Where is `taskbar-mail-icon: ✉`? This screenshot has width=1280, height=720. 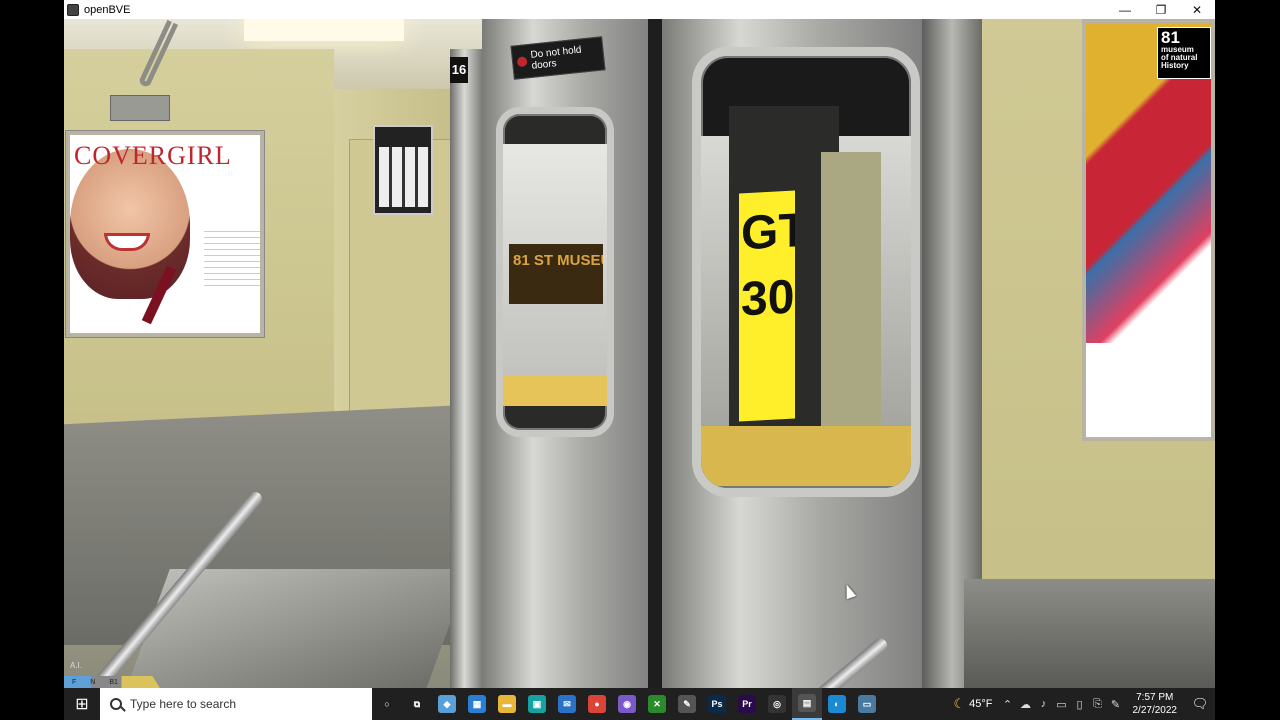
taskbar-mail-icon: ✉ is located at coordinates (567, 704).